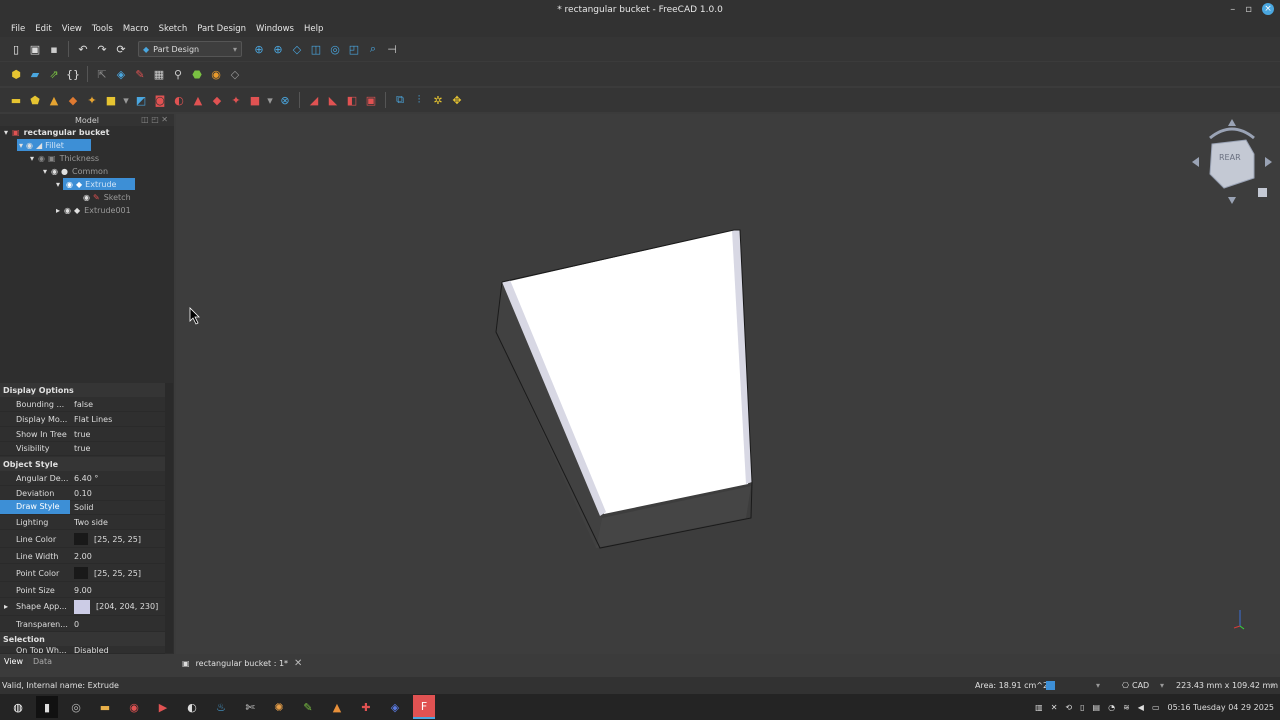 The height and width of the screenshot is (720, 1280). I want to click on shape-binder-icon: ⚲, so click(178, 74).